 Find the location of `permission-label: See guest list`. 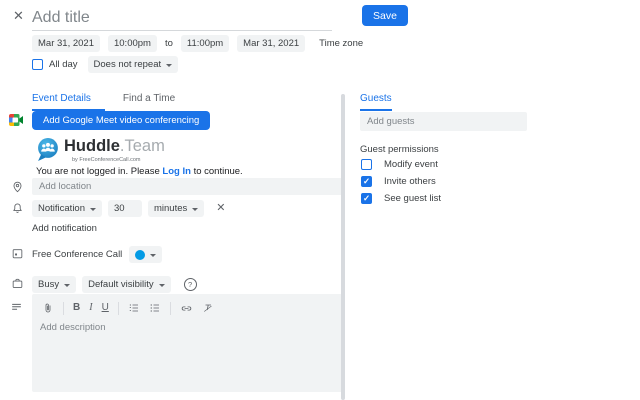

permission-label: See guest list is located at coordinates (413, 198).